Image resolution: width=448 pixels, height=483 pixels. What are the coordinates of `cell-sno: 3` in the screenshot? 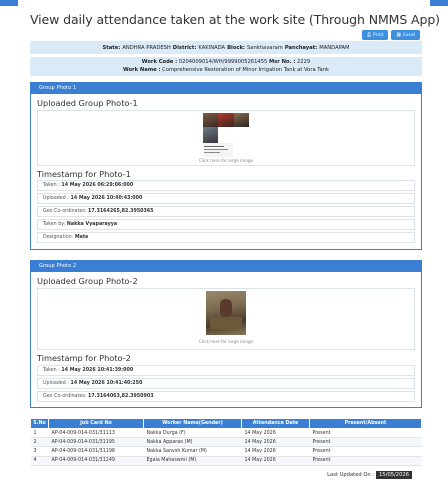 It's located at (39, 451).